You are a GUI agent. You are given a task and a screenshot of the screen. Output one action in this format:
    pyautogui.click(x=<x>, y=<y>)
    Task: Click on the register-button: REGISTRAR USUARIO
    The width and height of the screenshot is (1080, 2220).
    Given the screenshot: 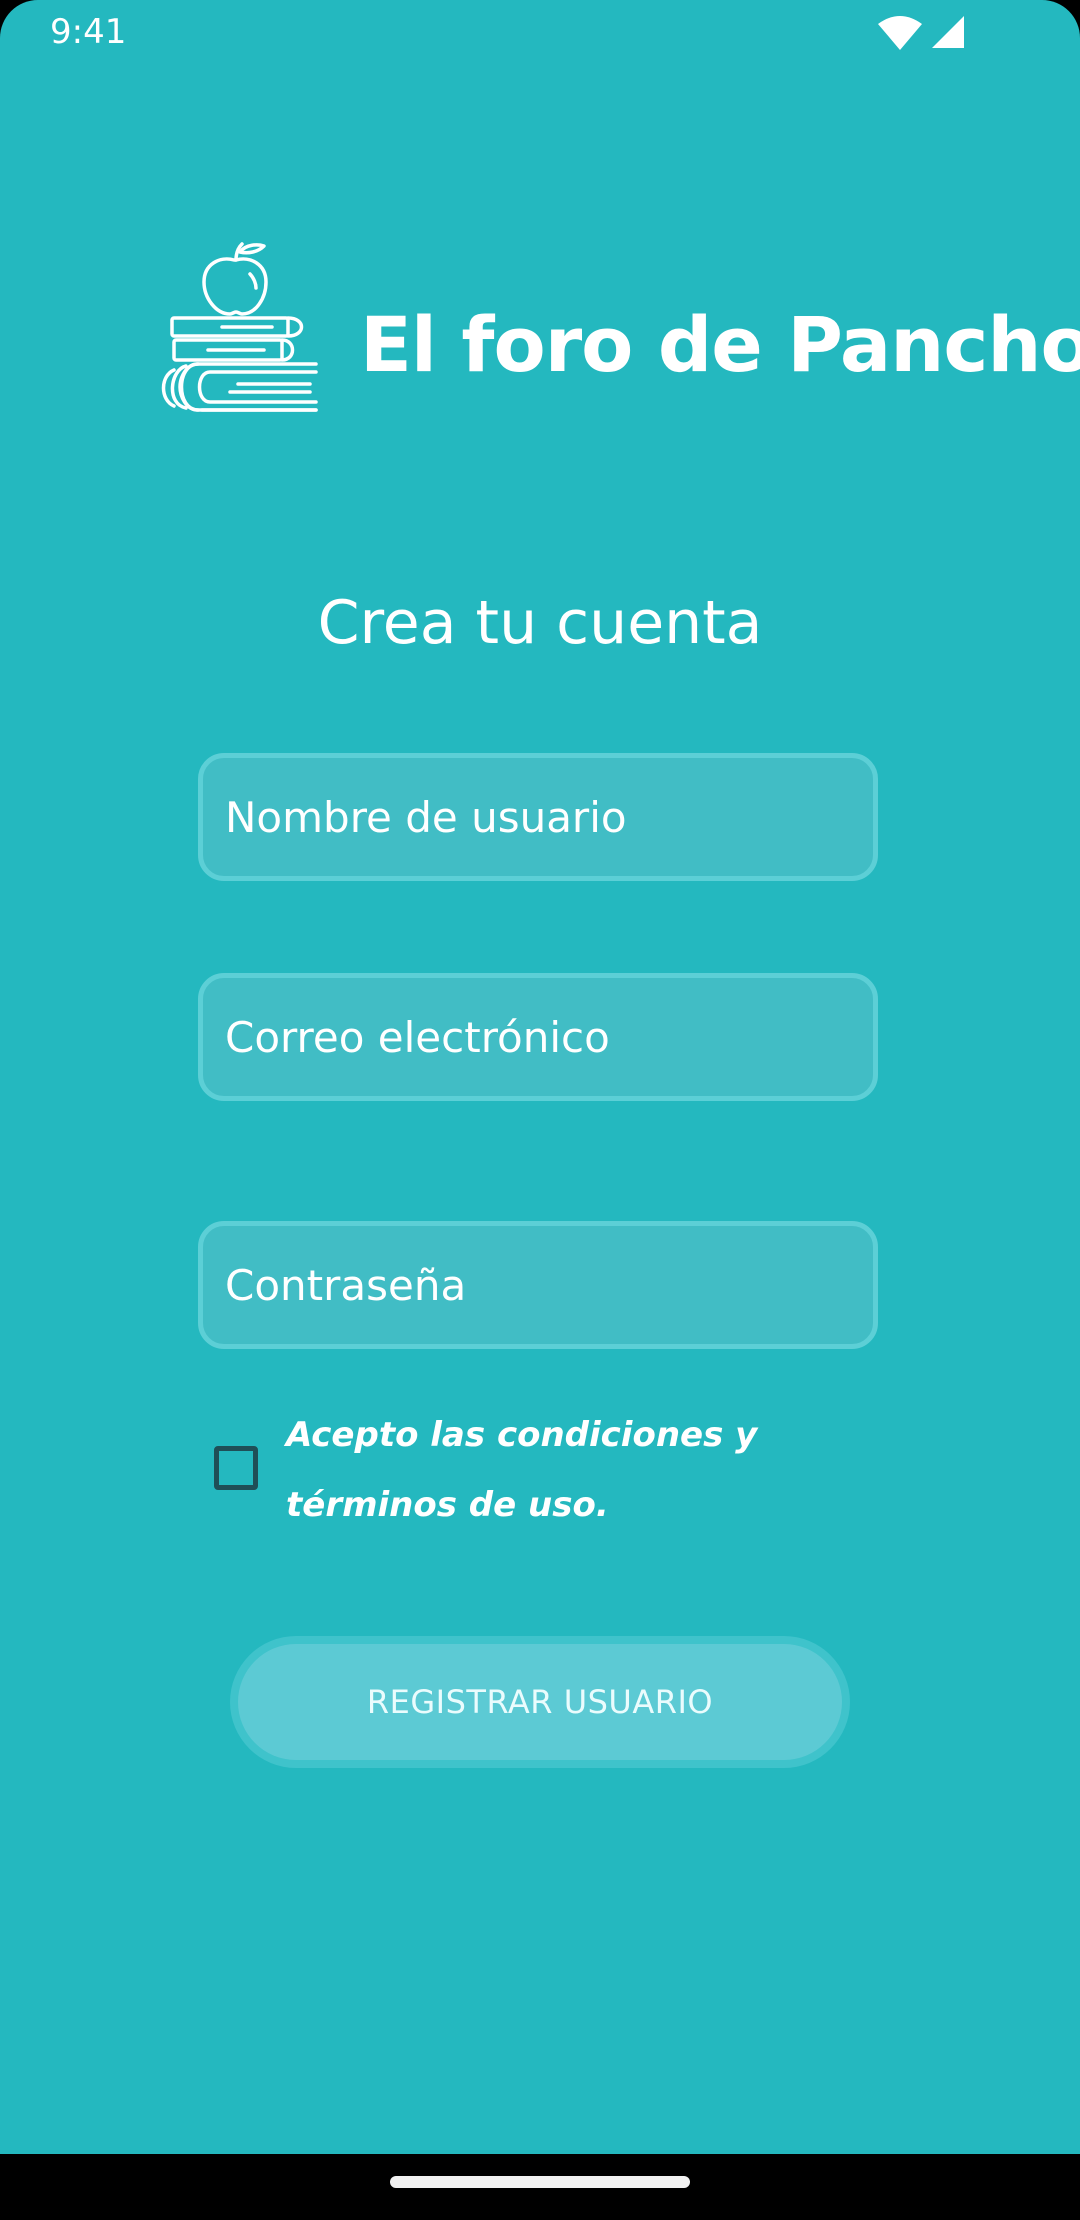 What is the action you would take?
    pyautogui.click(x=540, y=1702)
    